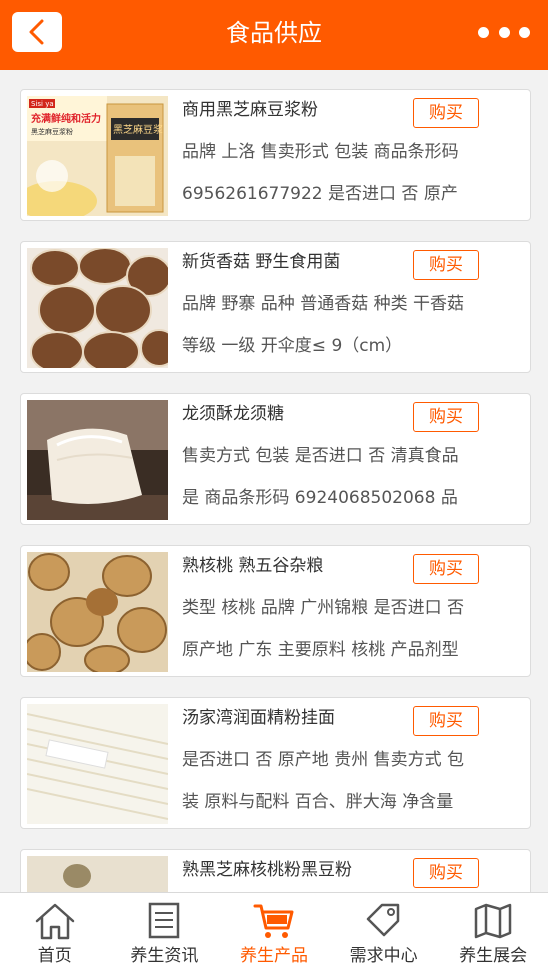 The height and width of the screenshot is (975, 548). I want to click on product-image-noodles, so click(97, 764).